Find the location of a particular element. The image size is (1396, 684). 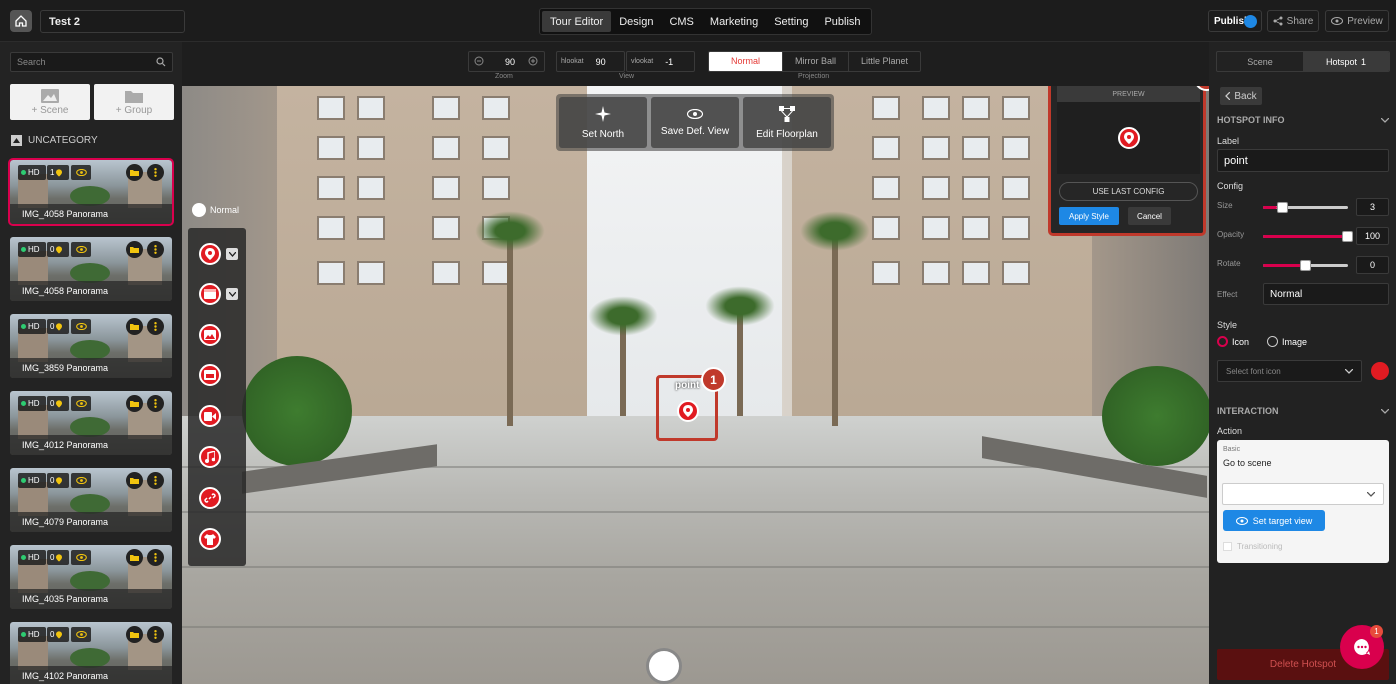

opacity-slider is located at coordinates (1308, 236).